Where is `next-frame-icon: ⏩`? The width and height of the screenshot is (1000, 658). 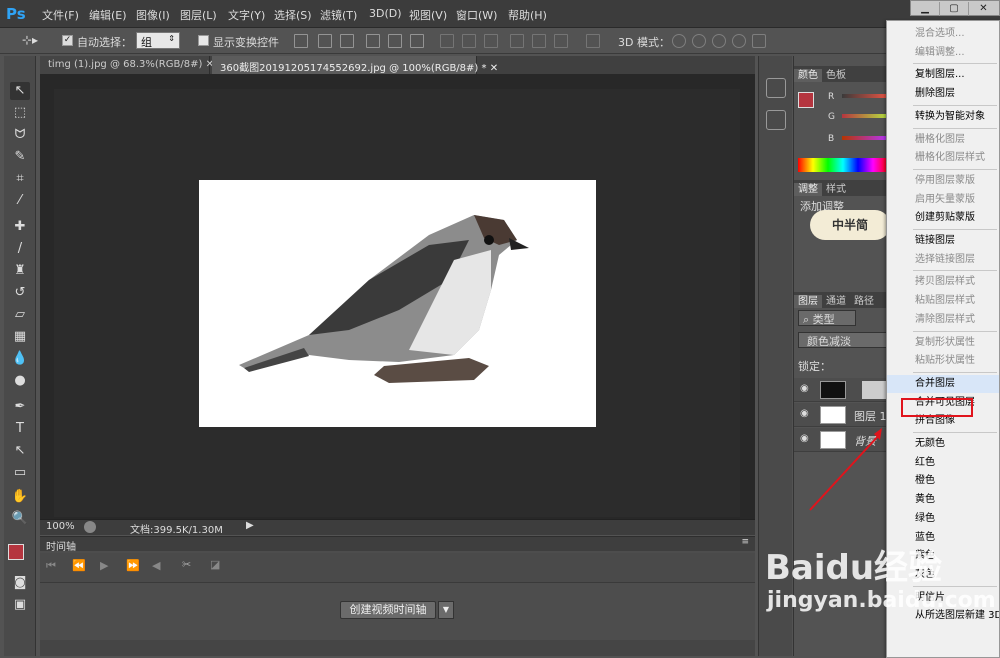 next-frame-icon: ⏩ is located at coordinates (133, 565).